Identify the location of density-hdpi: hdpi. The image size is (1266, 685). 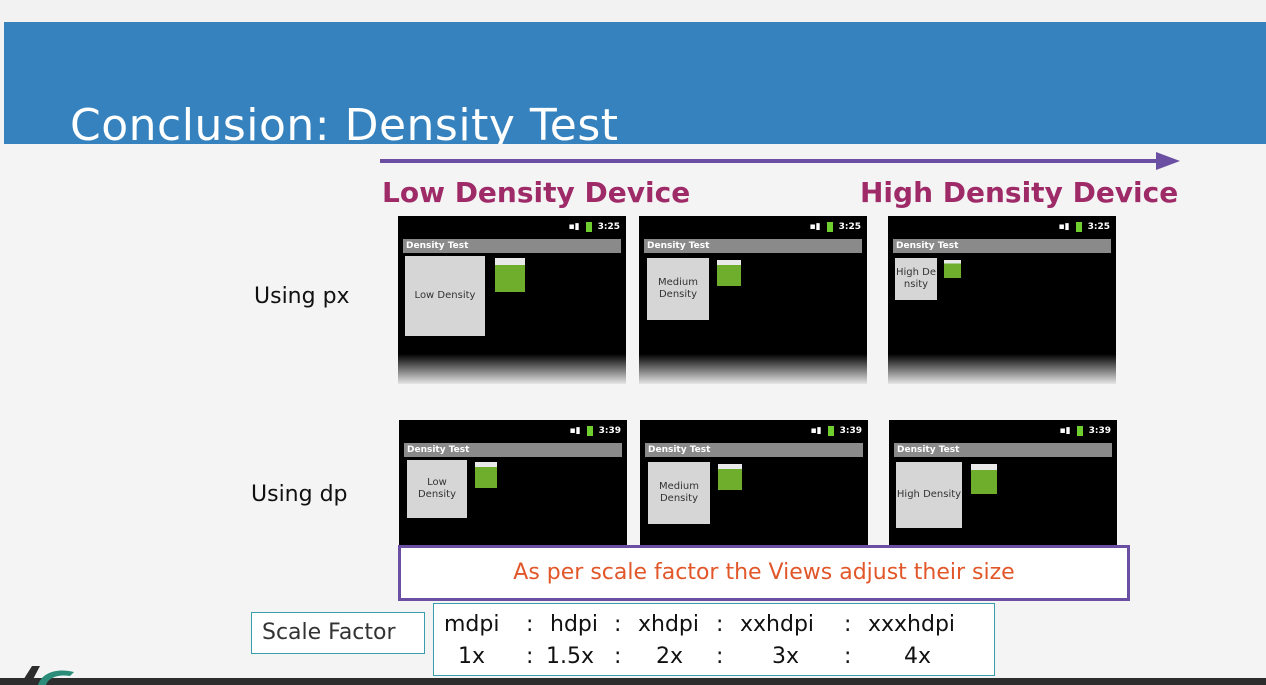
(574, 624).